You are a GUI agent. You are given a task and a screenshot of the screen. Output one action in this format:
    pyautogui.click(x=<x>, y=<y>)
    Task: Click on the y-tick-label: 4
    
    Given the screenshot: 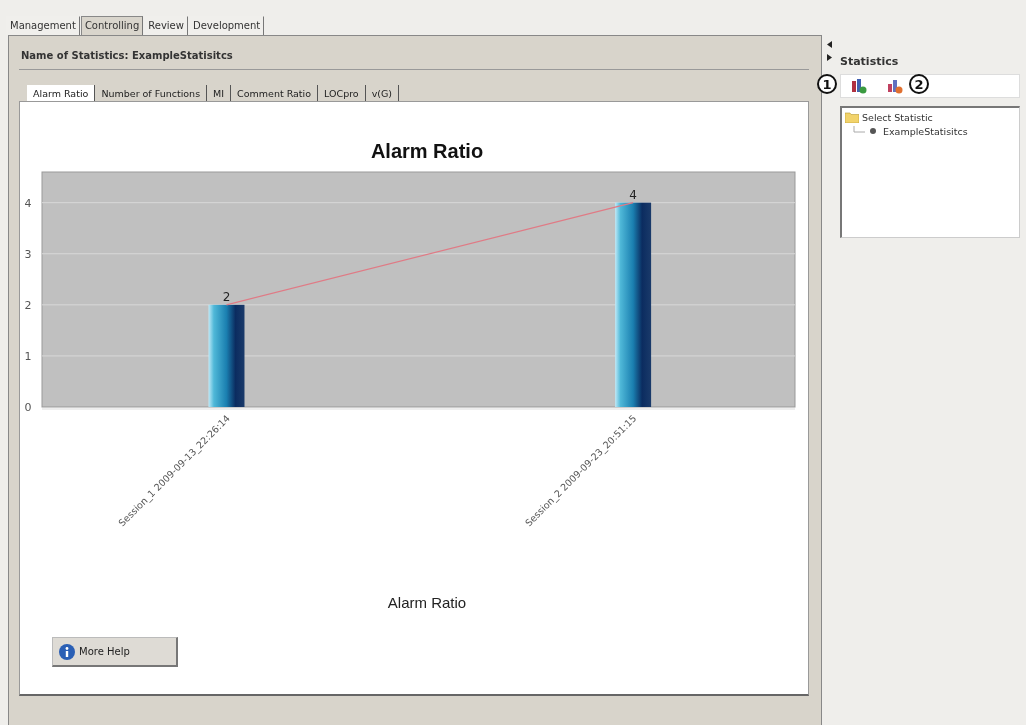 What is the action you would take?
    pyautogui.click(x=28, y=203)
    